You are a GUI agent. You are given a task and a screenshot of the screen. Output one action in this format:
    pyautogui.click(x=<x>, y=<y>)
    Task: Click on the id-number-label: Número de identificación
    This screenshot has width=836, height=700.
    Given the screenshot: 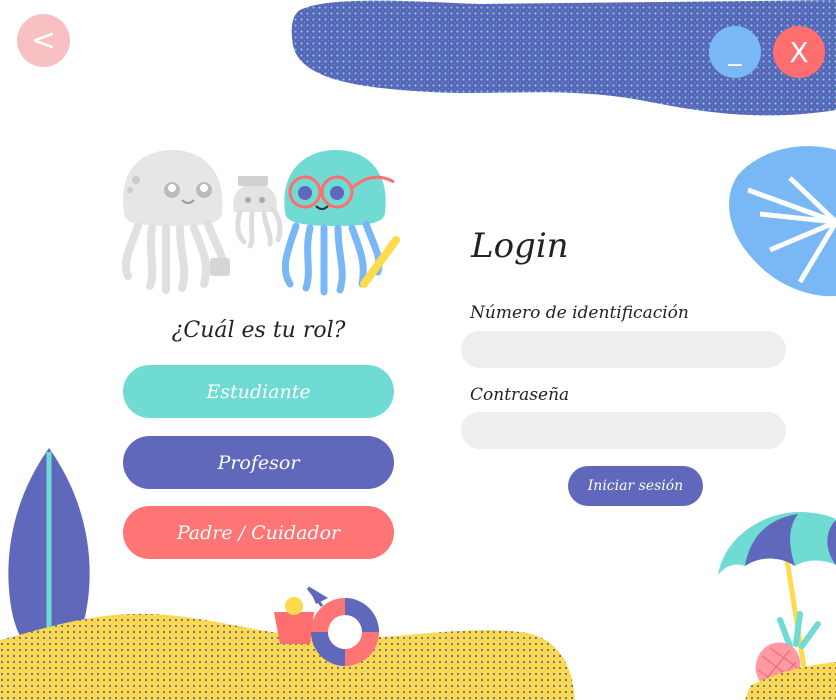 What is the action you would take?
    pyautogui.click(x=579, y=313)
    